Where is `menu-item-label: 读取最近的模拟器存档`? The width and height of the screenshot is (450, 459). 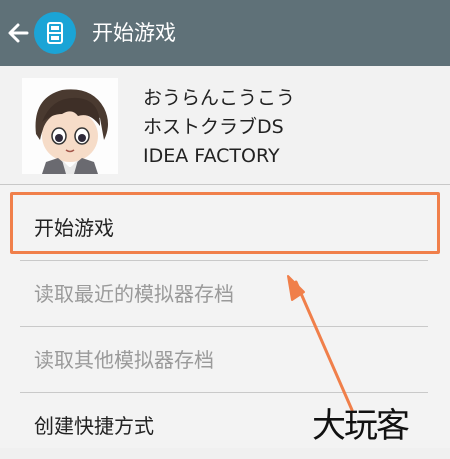
menu-item-label: 读取最近的模拟器存档 is located at coordinates (134, 294).